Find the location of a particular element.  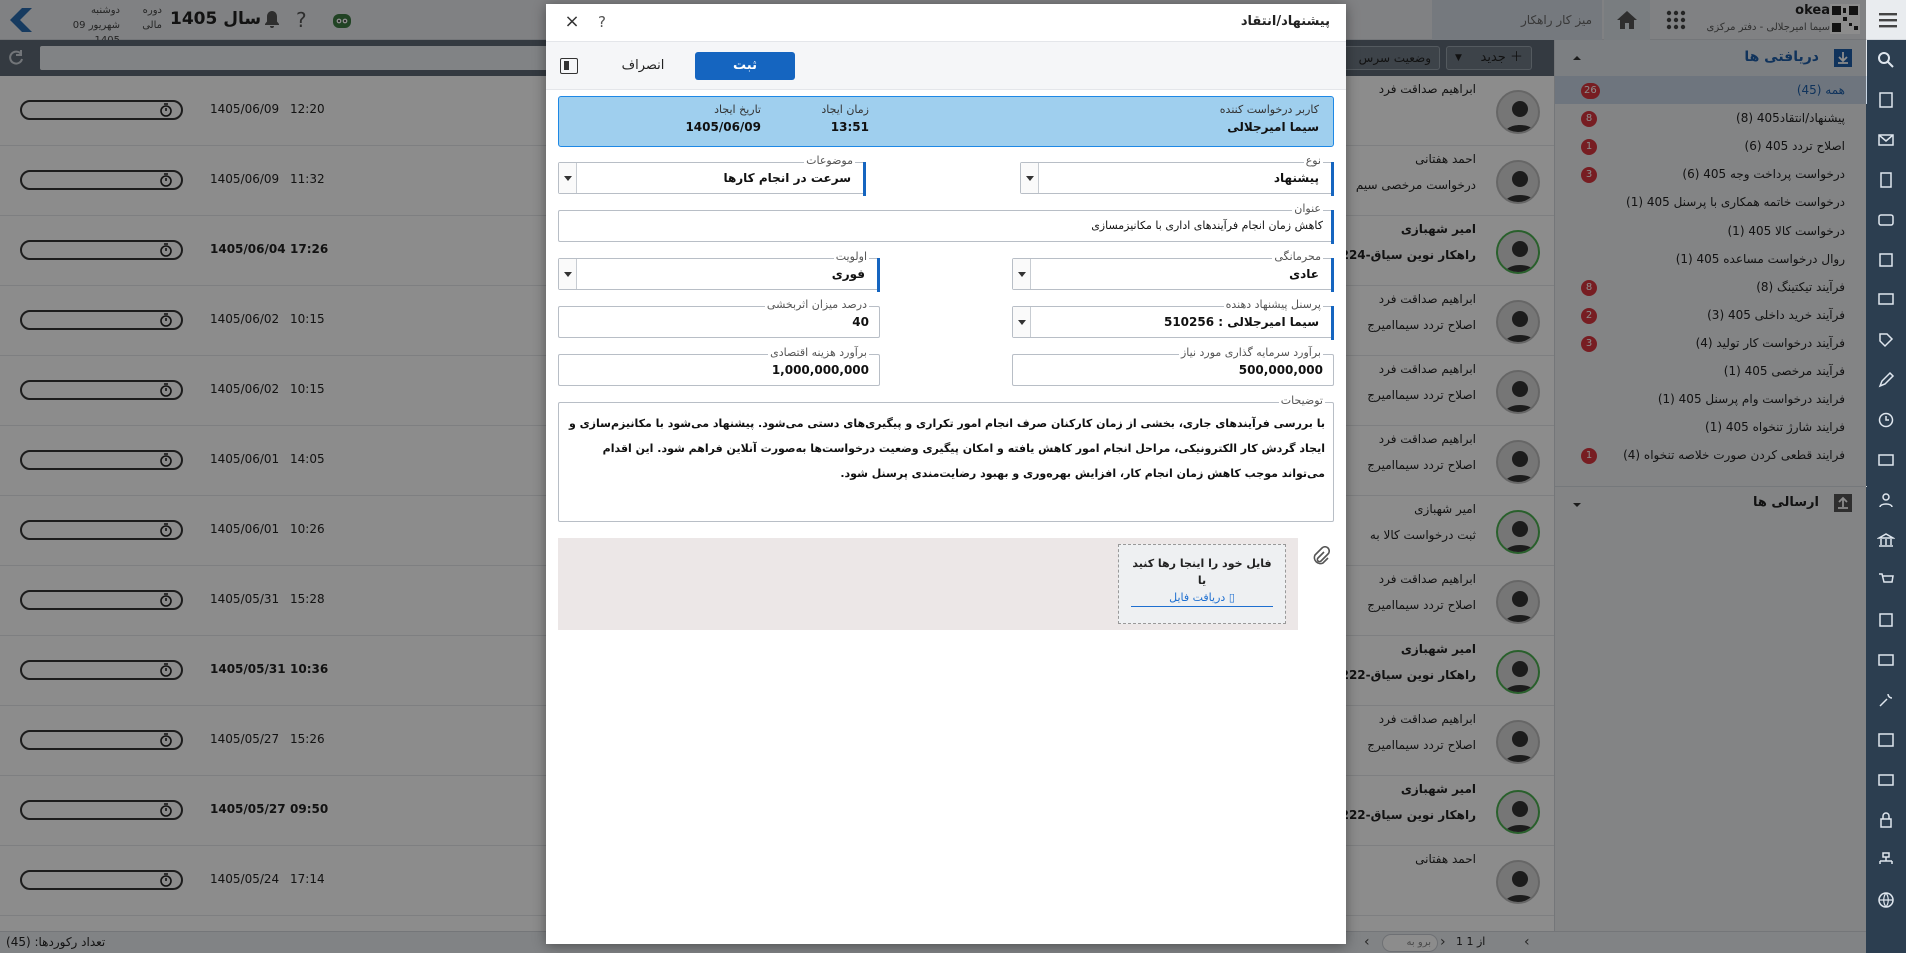

money-icon is located at coordinates (1886, 780).